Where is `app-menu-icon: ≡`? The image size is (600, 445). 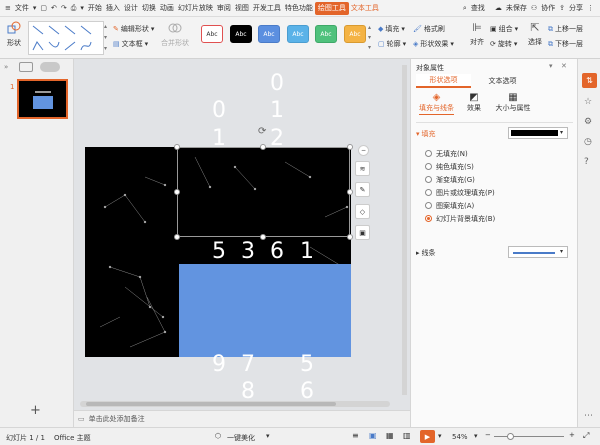 app-menu-icon: ≡ is located at coordinates (8, 8).